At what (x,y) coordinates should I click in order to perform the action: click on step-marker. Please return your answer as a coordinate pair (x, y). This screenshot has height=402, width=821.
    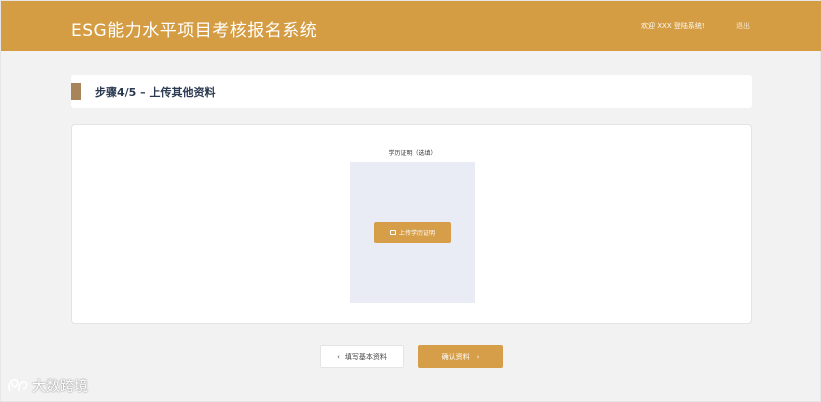
    Looking at the image, I should click on (76, 91).